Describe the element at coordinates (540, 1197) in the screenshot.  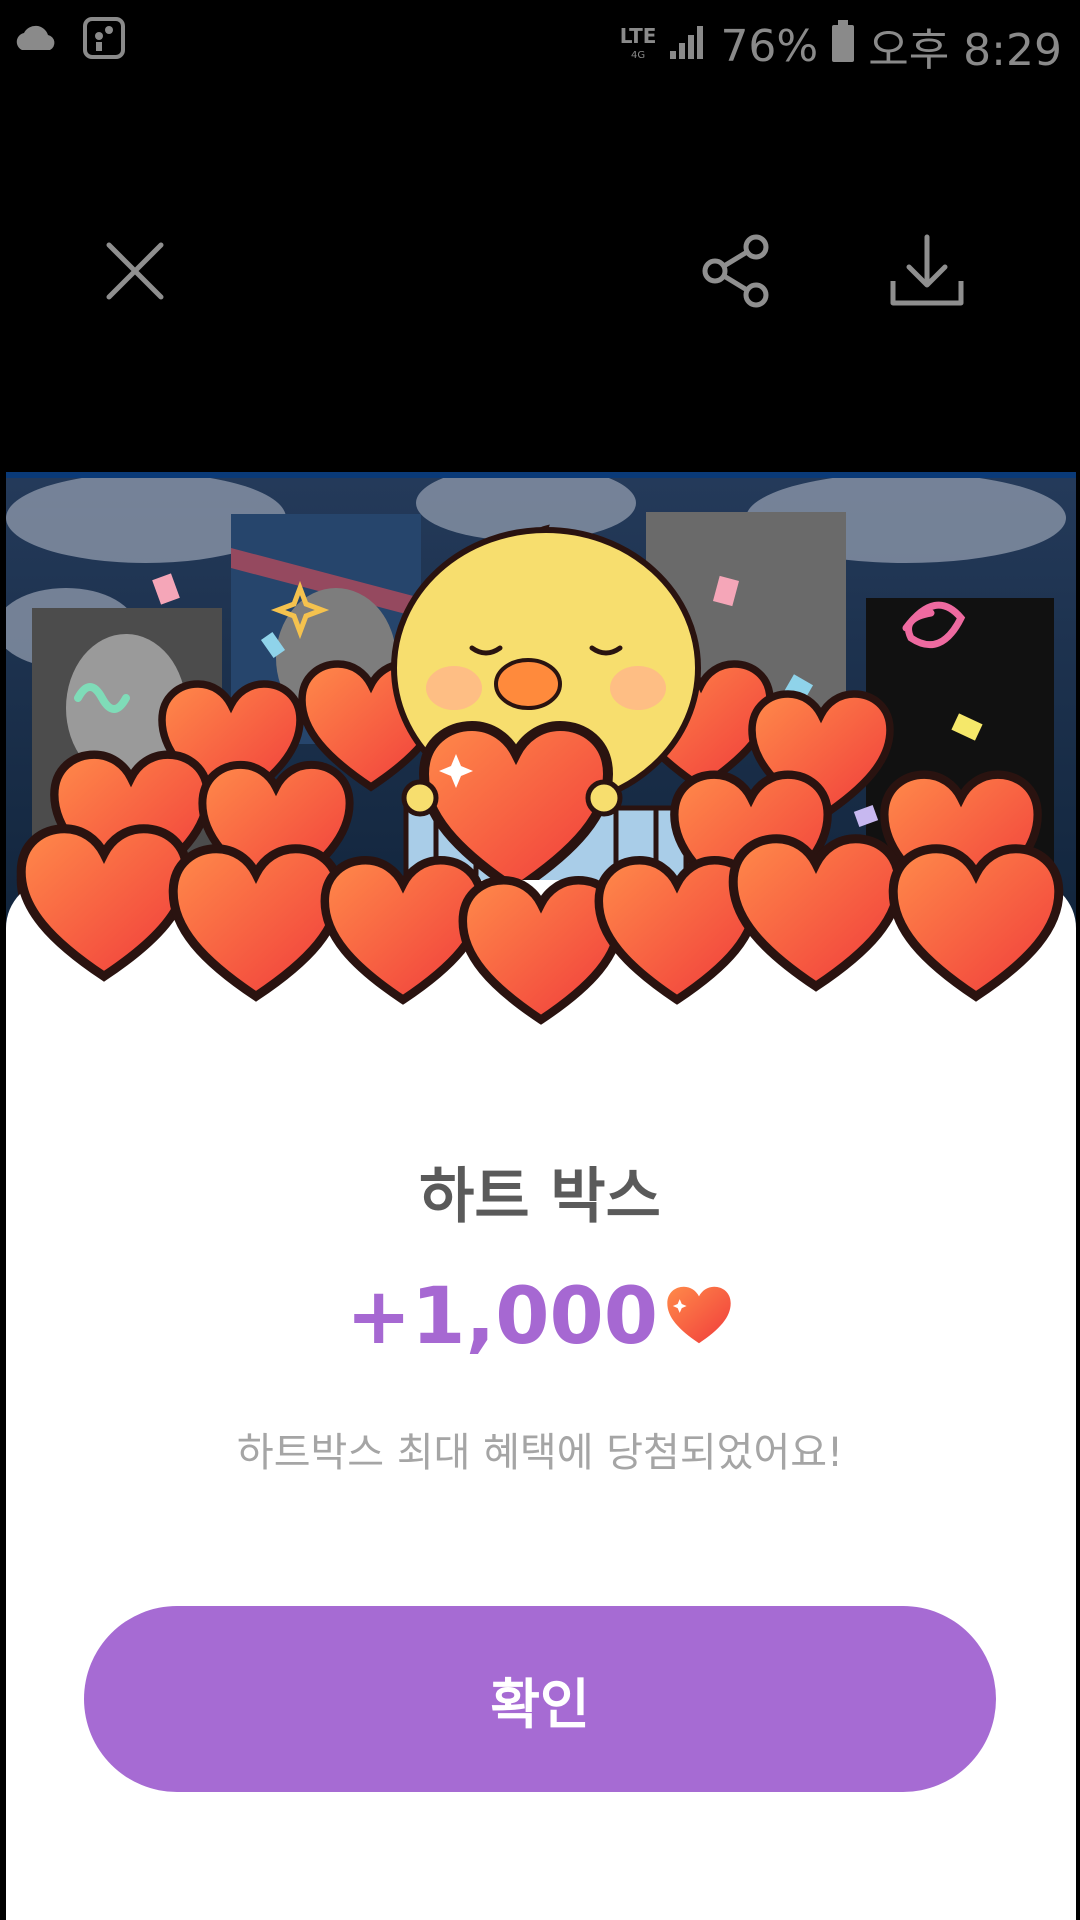
I see `reward-title: 하트 박스` at that location.